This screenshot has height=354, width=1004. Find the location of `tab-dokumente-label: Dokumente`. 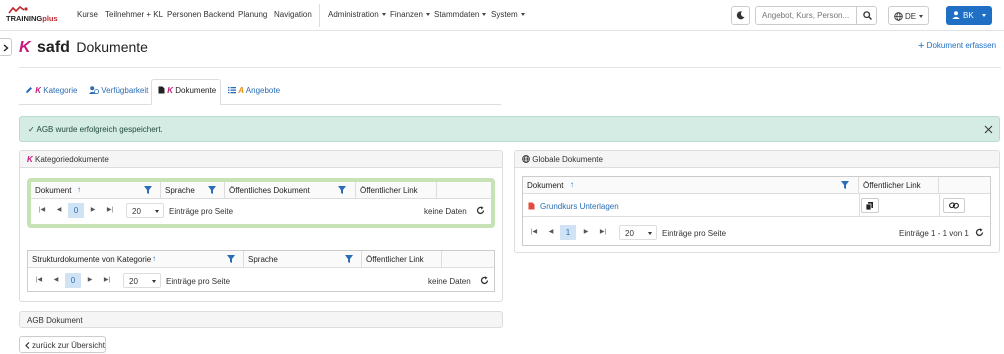

tab-dokumente-label: Dokumente is located at coordinates (196, 90).